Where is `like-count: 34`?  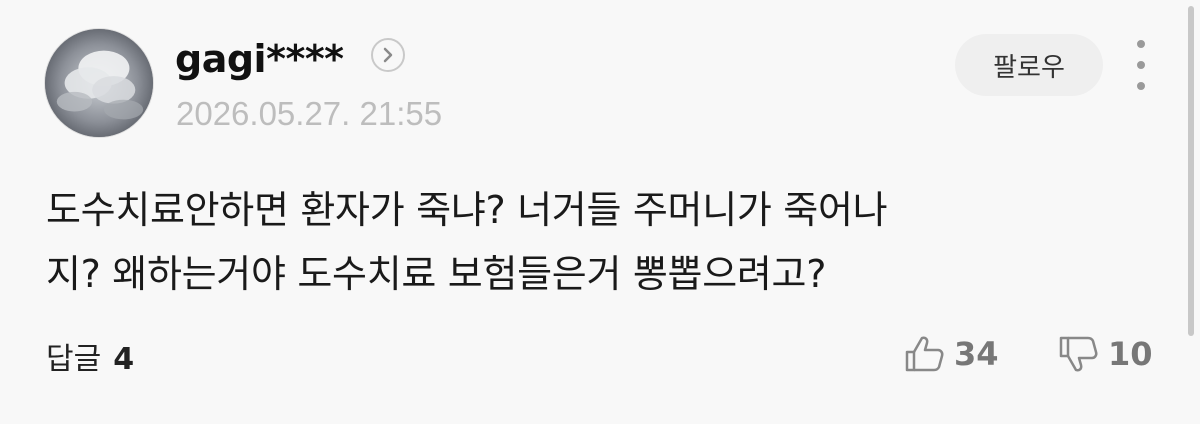
like-count: 34 is located at coordinates (976, 354).